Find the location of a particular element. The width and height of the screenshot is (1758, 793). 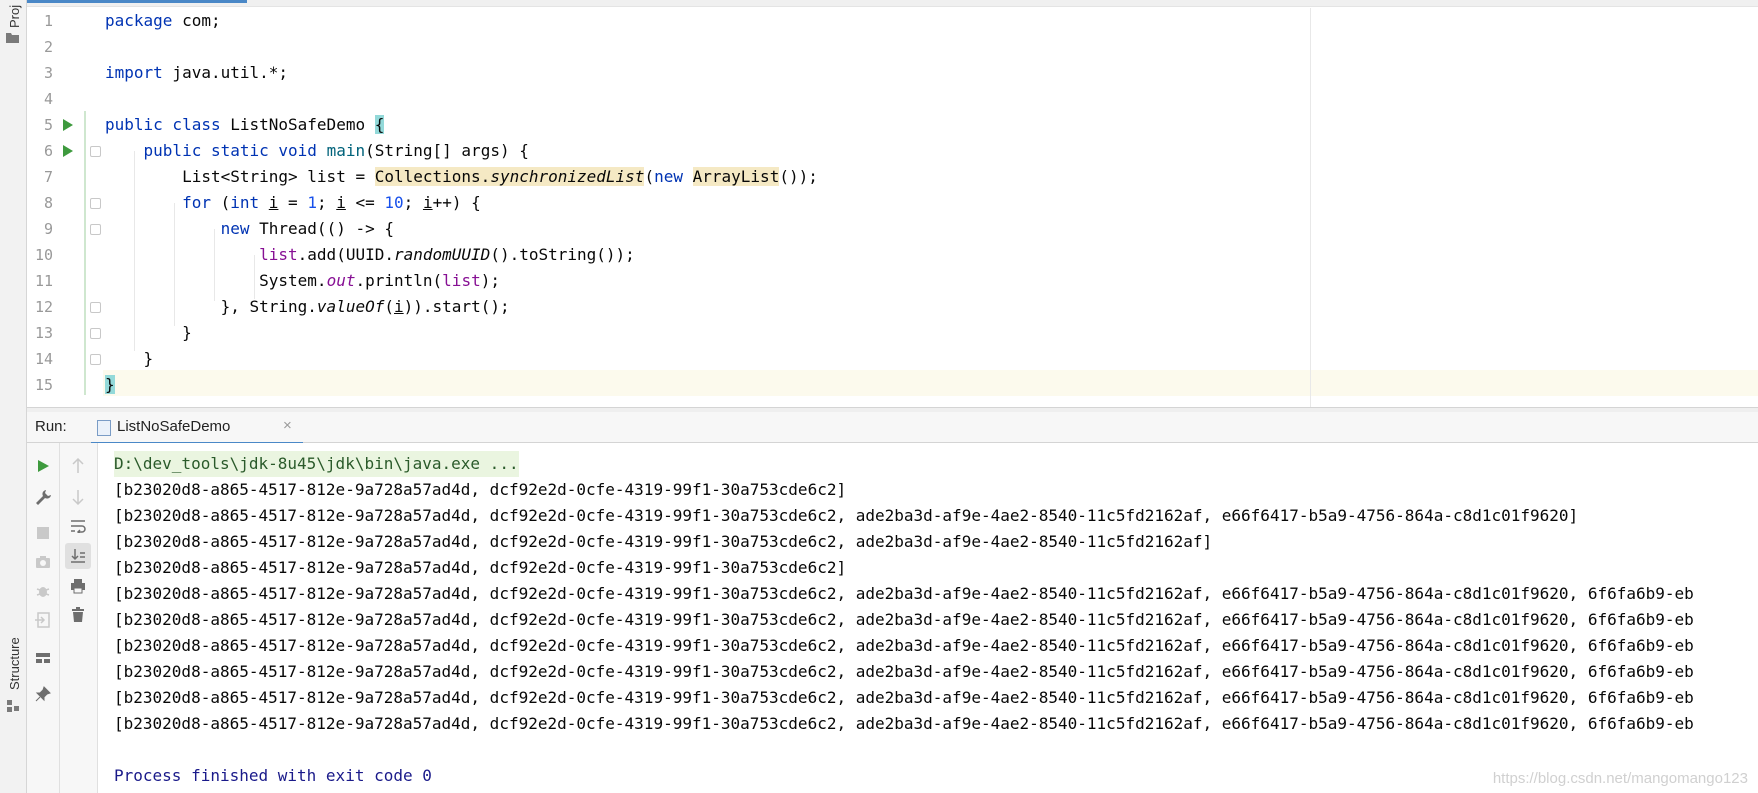

run-toolbar-secondary is located at coordinates (79, 618).